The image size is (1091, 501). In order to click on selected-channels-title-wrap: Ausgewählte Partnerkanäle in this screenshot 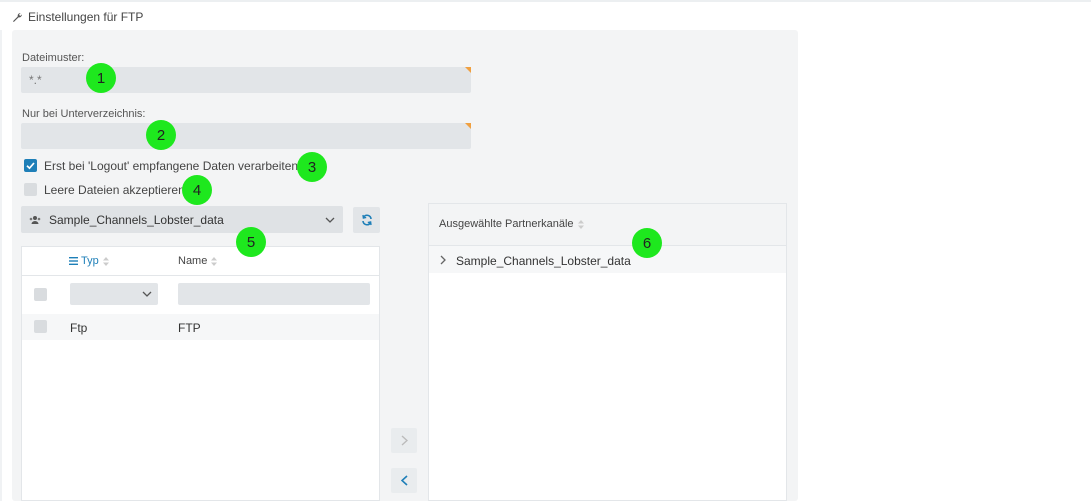, I will do `click(511, 224)`.